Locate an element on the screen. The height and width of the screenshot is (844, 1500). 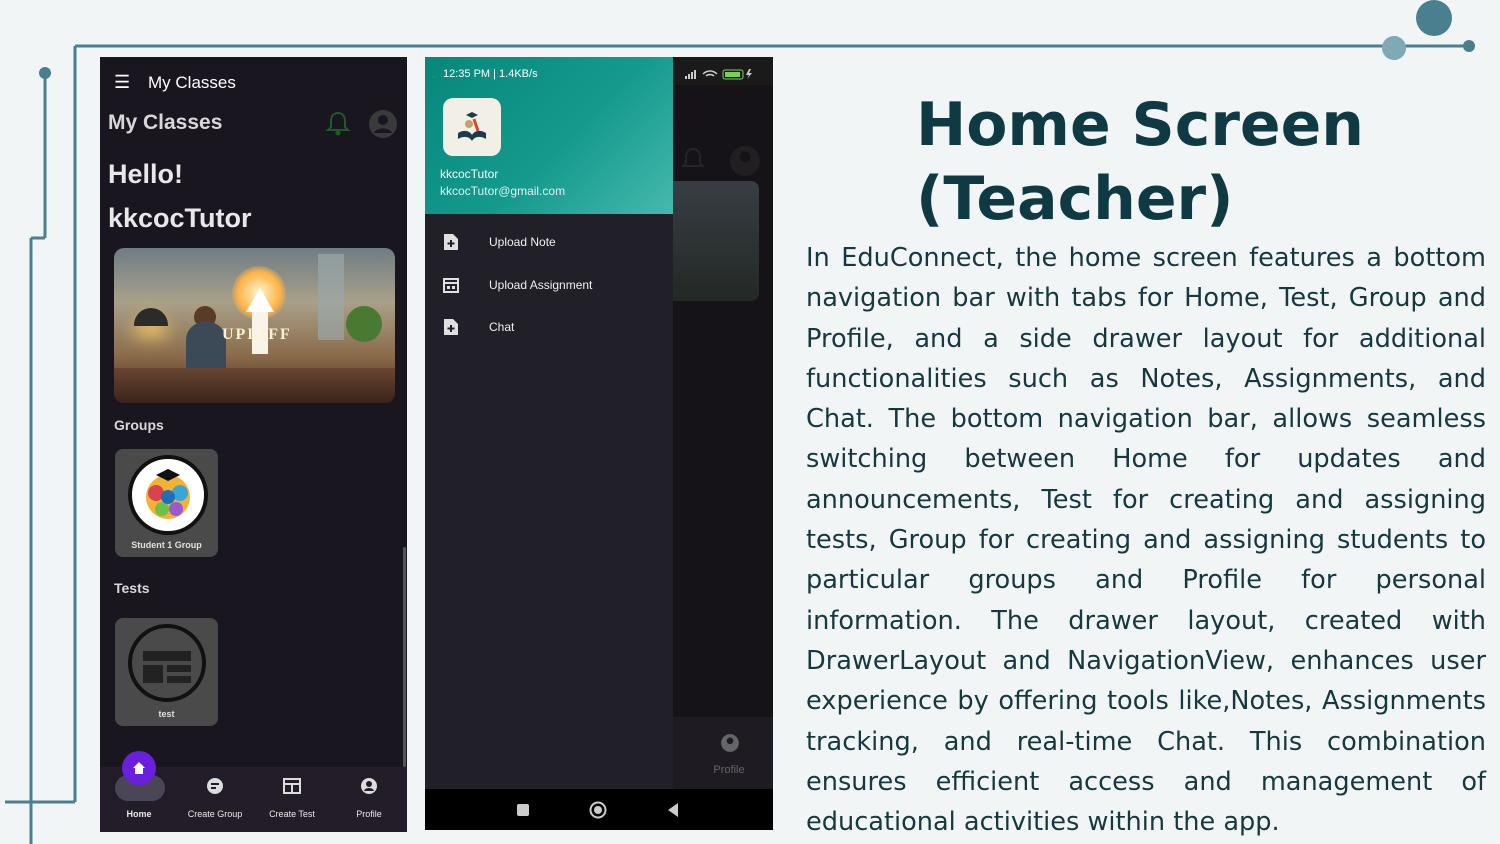
tests-section-title: Tests is located at coordinates (132, 588).